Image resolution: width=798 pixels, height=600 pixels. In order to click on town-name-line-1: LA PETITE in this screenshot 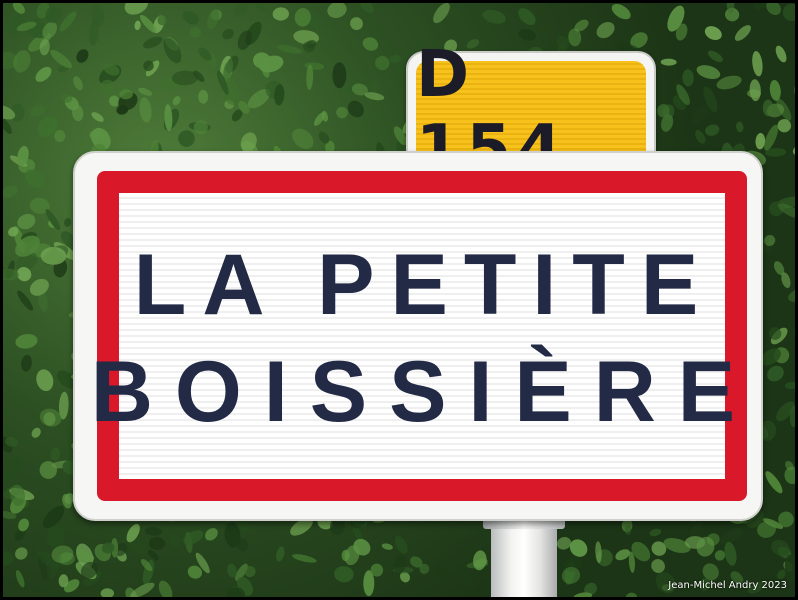, I will do `click(424, 284)`.